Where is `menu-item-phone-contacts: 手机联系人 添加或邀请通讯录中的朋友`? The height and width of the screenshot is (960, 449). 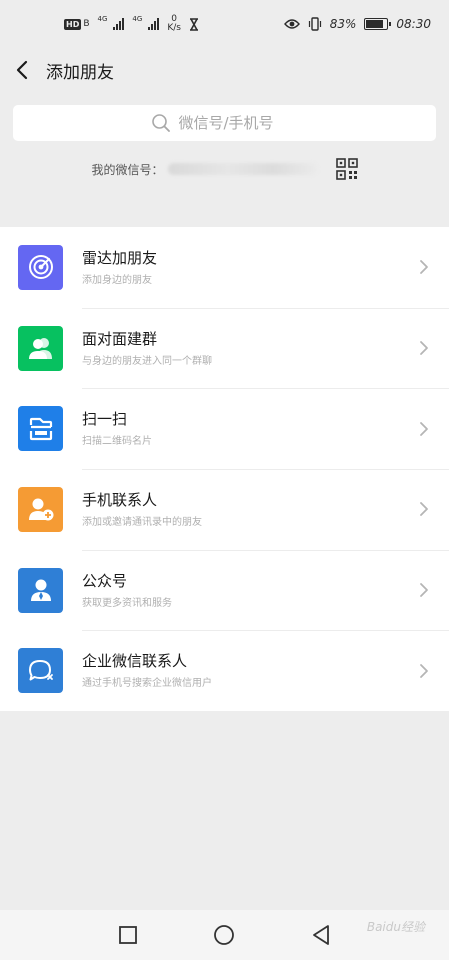
menu-item-phone-contacts: 手机联系人 添加或邀请通讯录中的朋友 is located at coordinates (224, 509).